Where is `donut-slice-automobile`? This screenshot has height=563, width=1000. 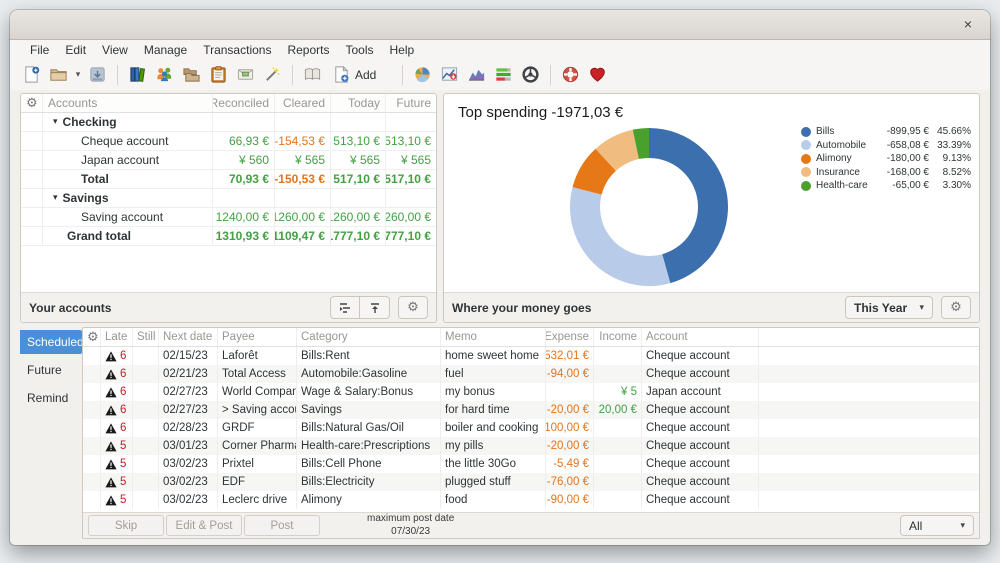 donut-slice-automobile is located at coordinates (620, 236).